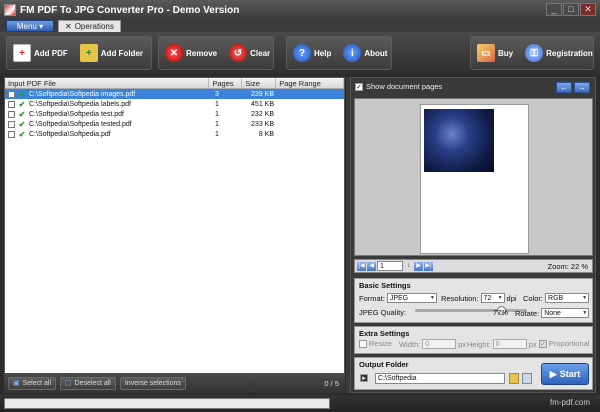 This screenshot has height=412, width=600. I want to click on resolution-select: 72, so click(492, 298).